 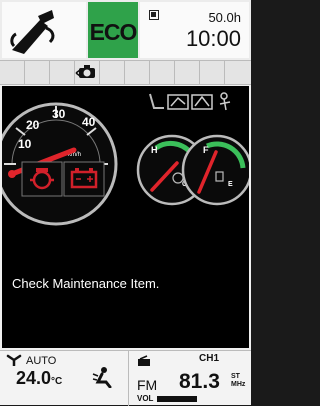 What do you see at coordinates (145, 398) in the screenshot?
I see `volume-label: VOL` at bounding box center [145, 398].